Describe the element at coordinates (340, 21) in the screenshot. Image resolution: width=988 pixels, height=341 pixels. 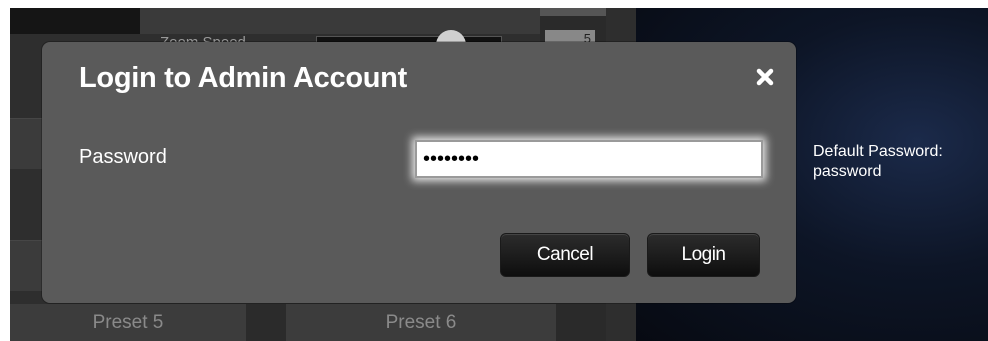
I see `background-top-bar-dark` at that location.